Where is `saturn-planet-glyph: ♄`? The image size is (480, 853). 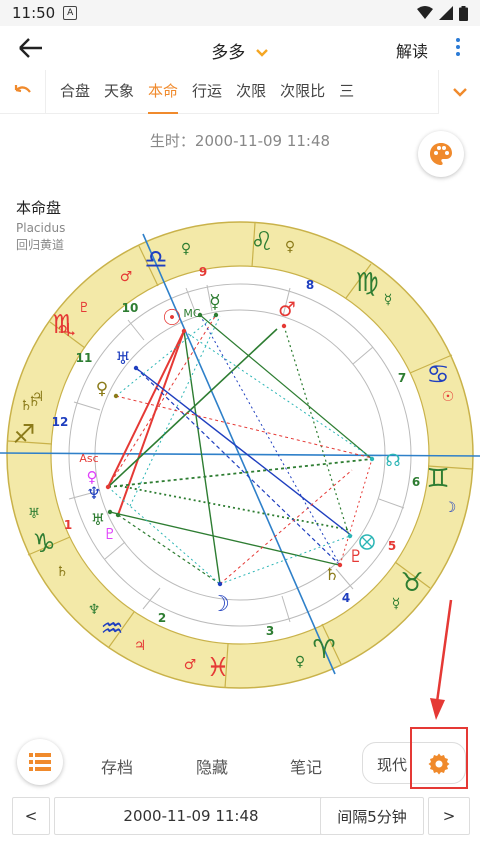 saturn-planet-glyph: ♄ is located at coordinates (331, 575).